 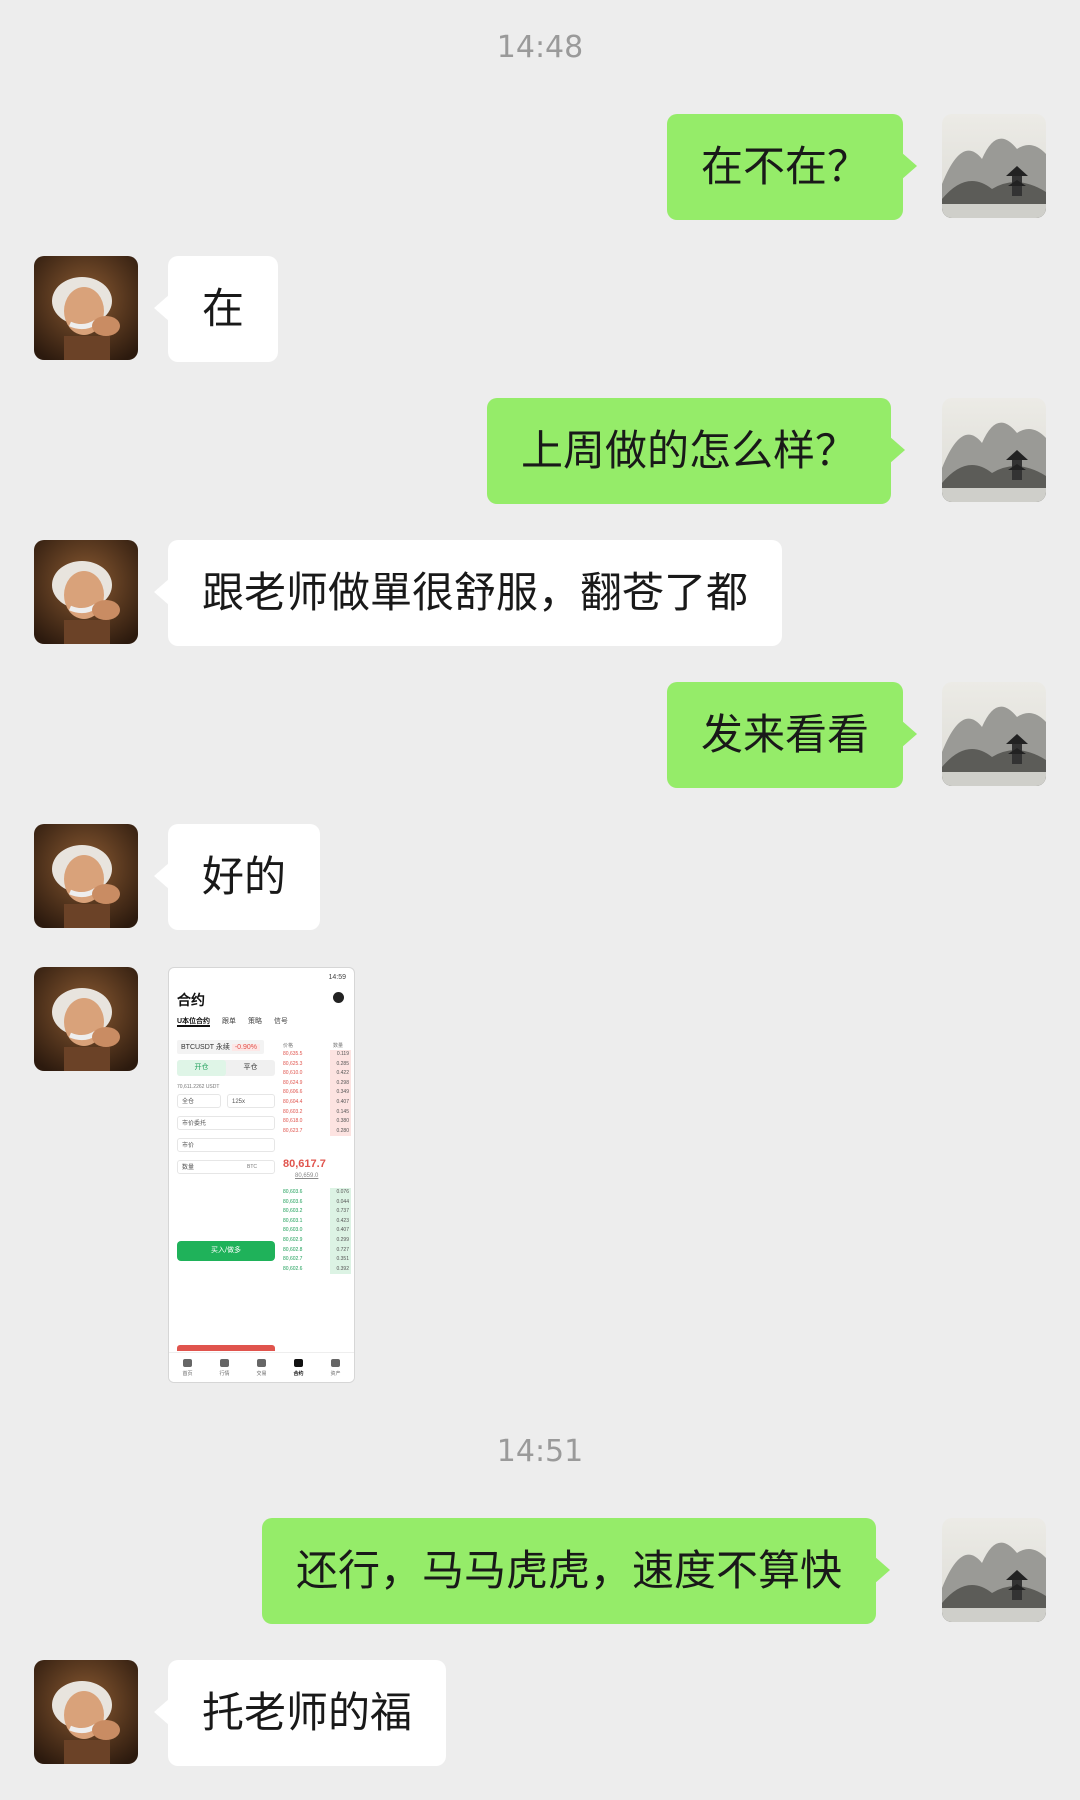 What do you see at coordinates (293, 1239) in the screenshot?
I see `orderbook-price: 80,602.9` at bounding box center [293, 1239].